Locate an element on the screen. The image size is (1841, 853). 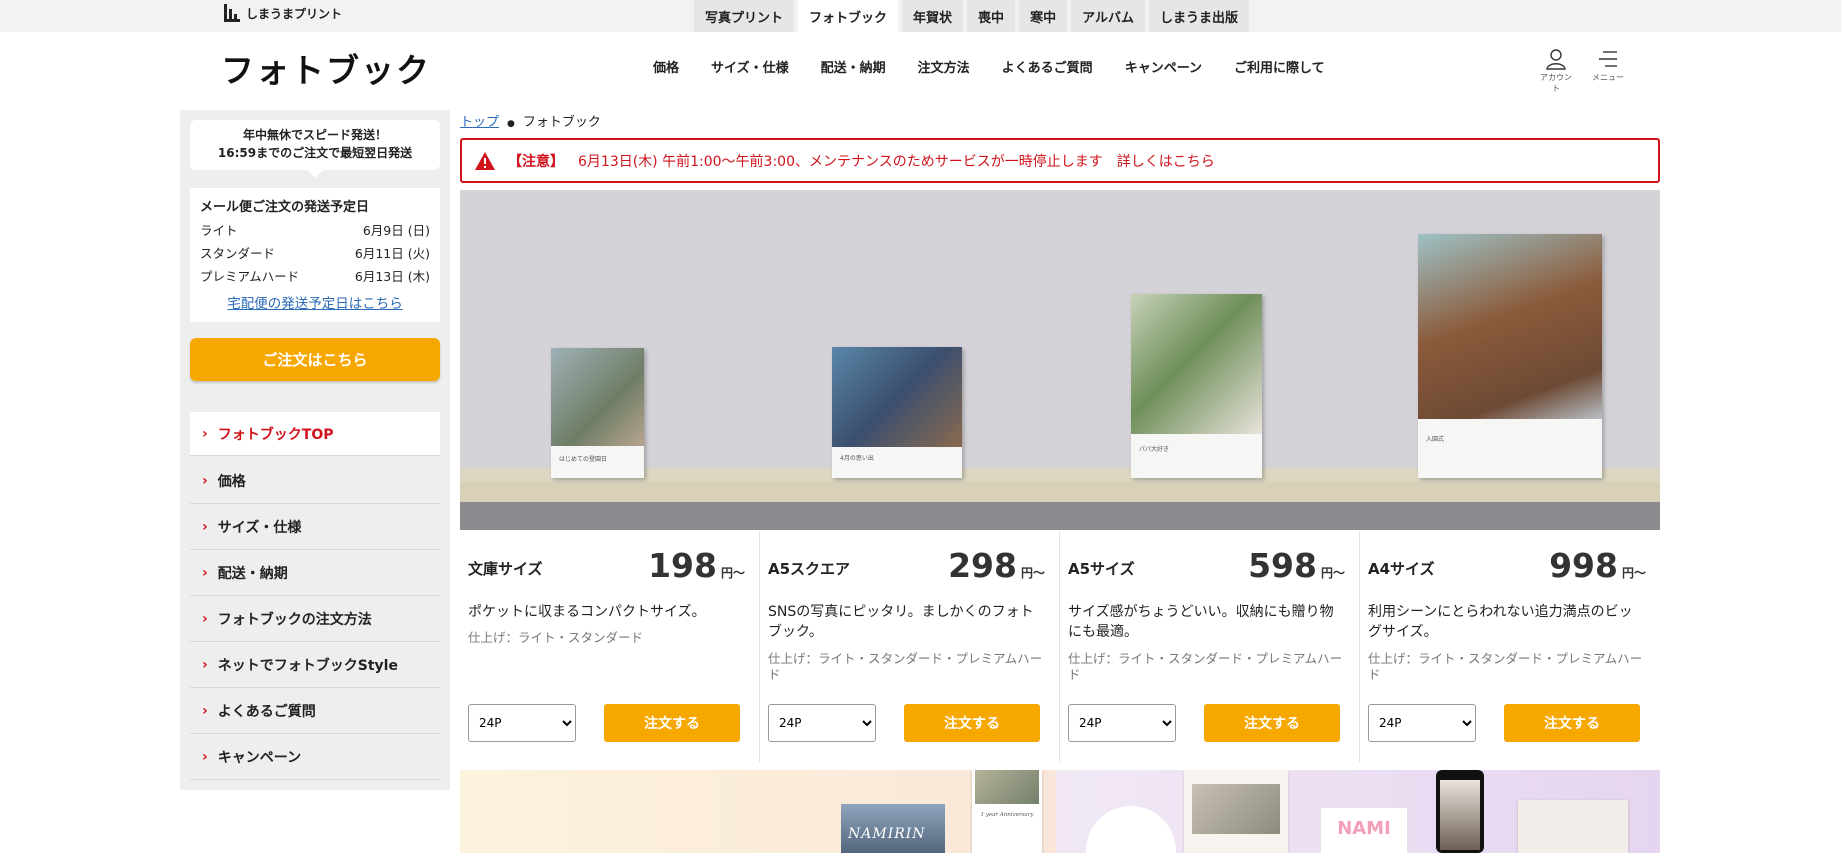
nav-faq: よくあるご質問 is located at coordinates (1047, 66).